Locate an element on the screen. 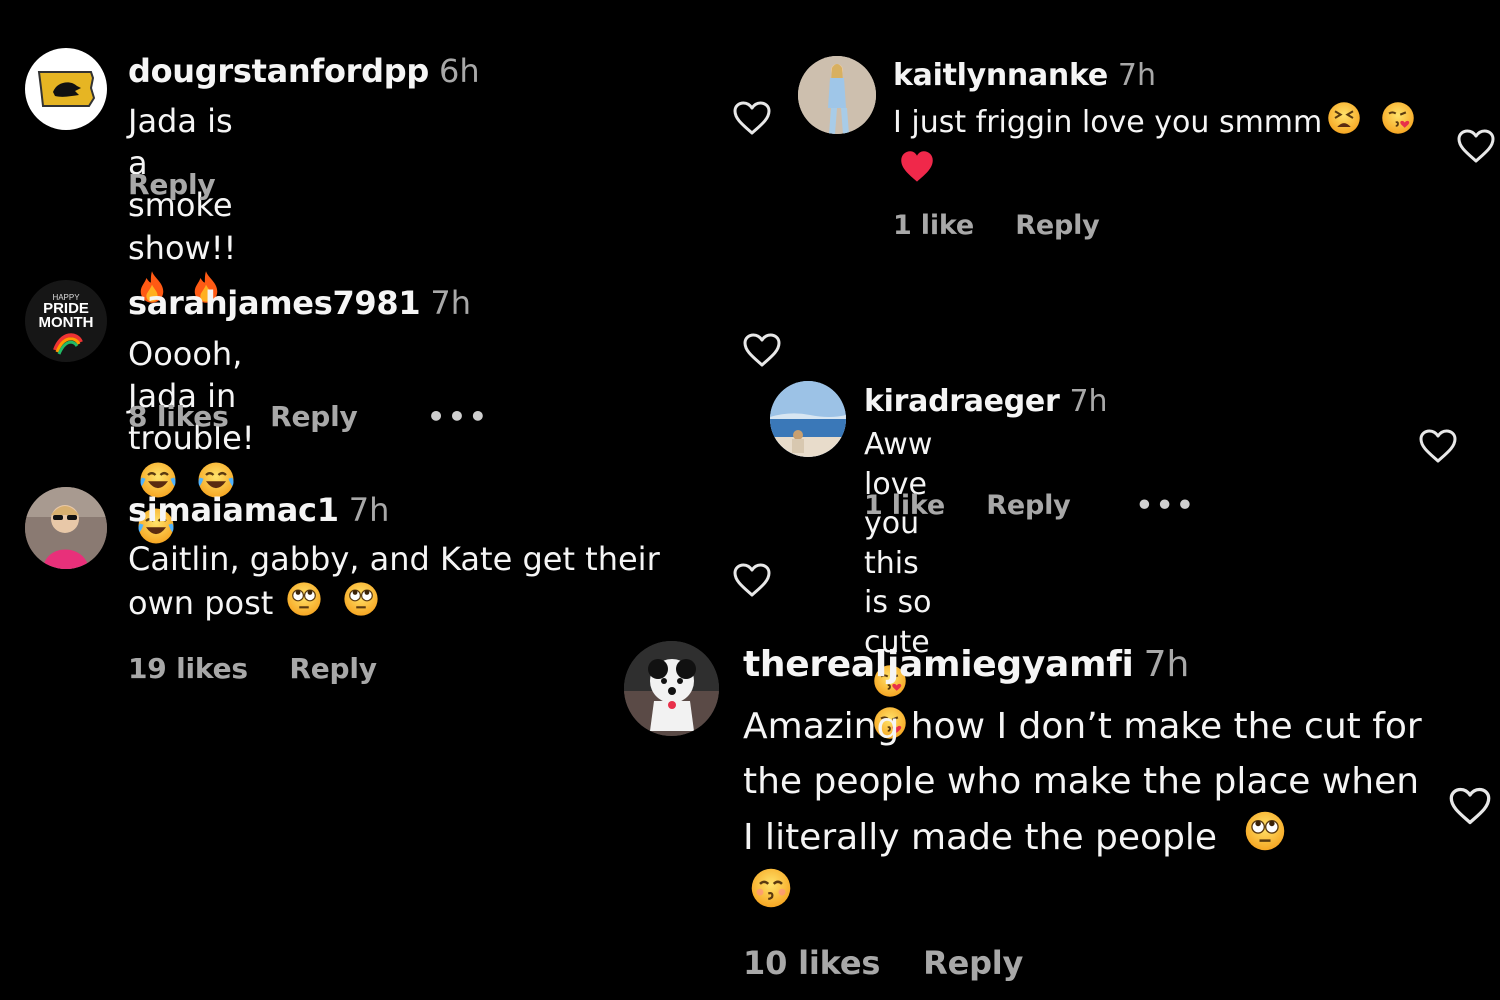 The height and width of the screenshot is (1000, 1500). tired-face-emoji-icon is located at coordinates (1344, 118).